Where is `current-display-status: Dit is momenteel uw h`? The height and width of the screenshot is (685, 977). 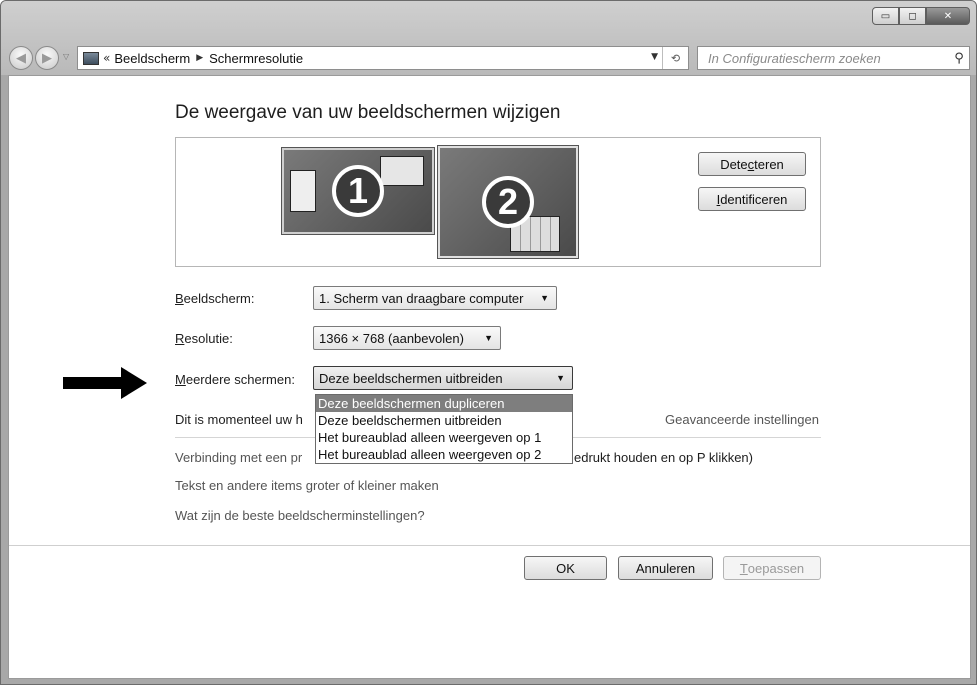 current-display-status: Dit is momenteel uw h is located at coordinates (239, 419).